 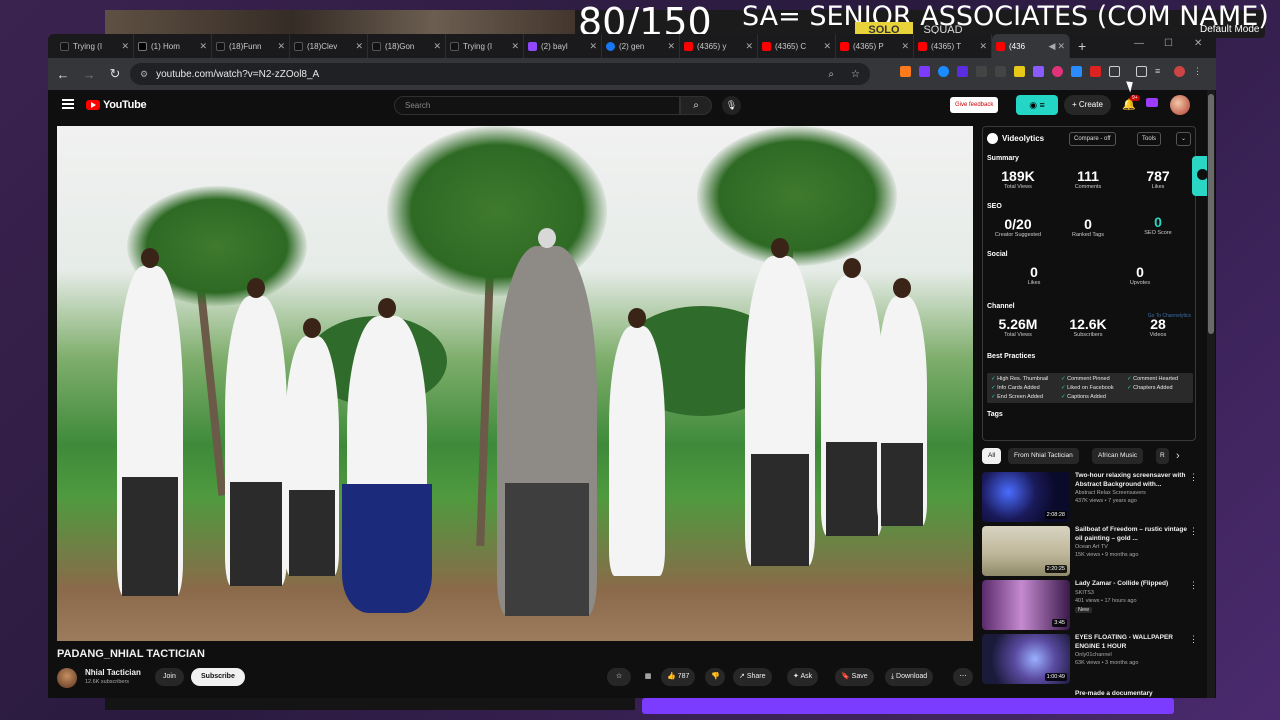 What do you see at coordinates (1168, 43) in the screenshot?
I see `maximize-icon: ☐` at bounding box center [1168, 43].